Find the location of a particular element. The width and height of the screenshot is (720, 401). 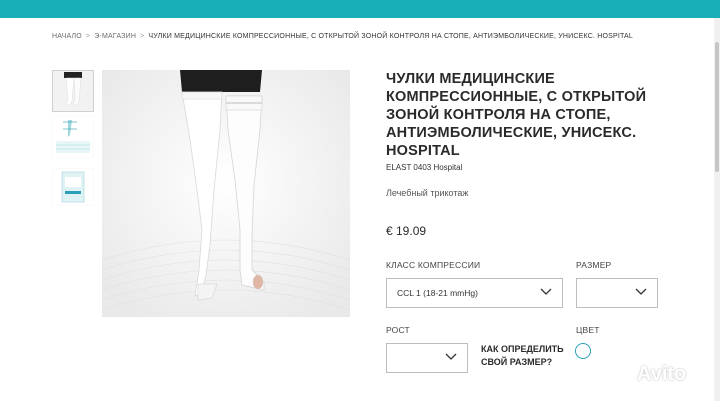

height-select is located at coordinates (427, 358).